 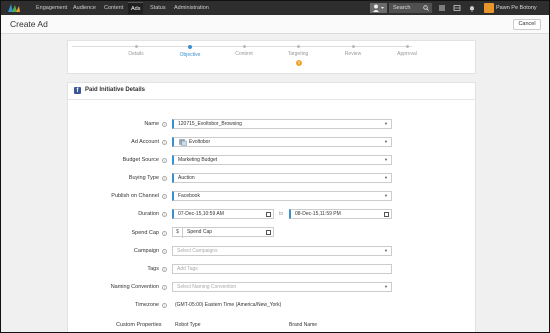 I want to click on step-label: Approval, so click(x=407, y=54).